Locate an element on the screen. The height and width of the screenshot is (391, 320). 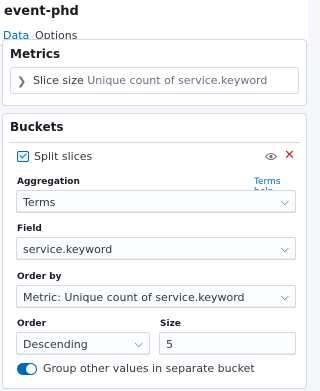
metric-label-text: Slice size is located at coordinates (58, 80).